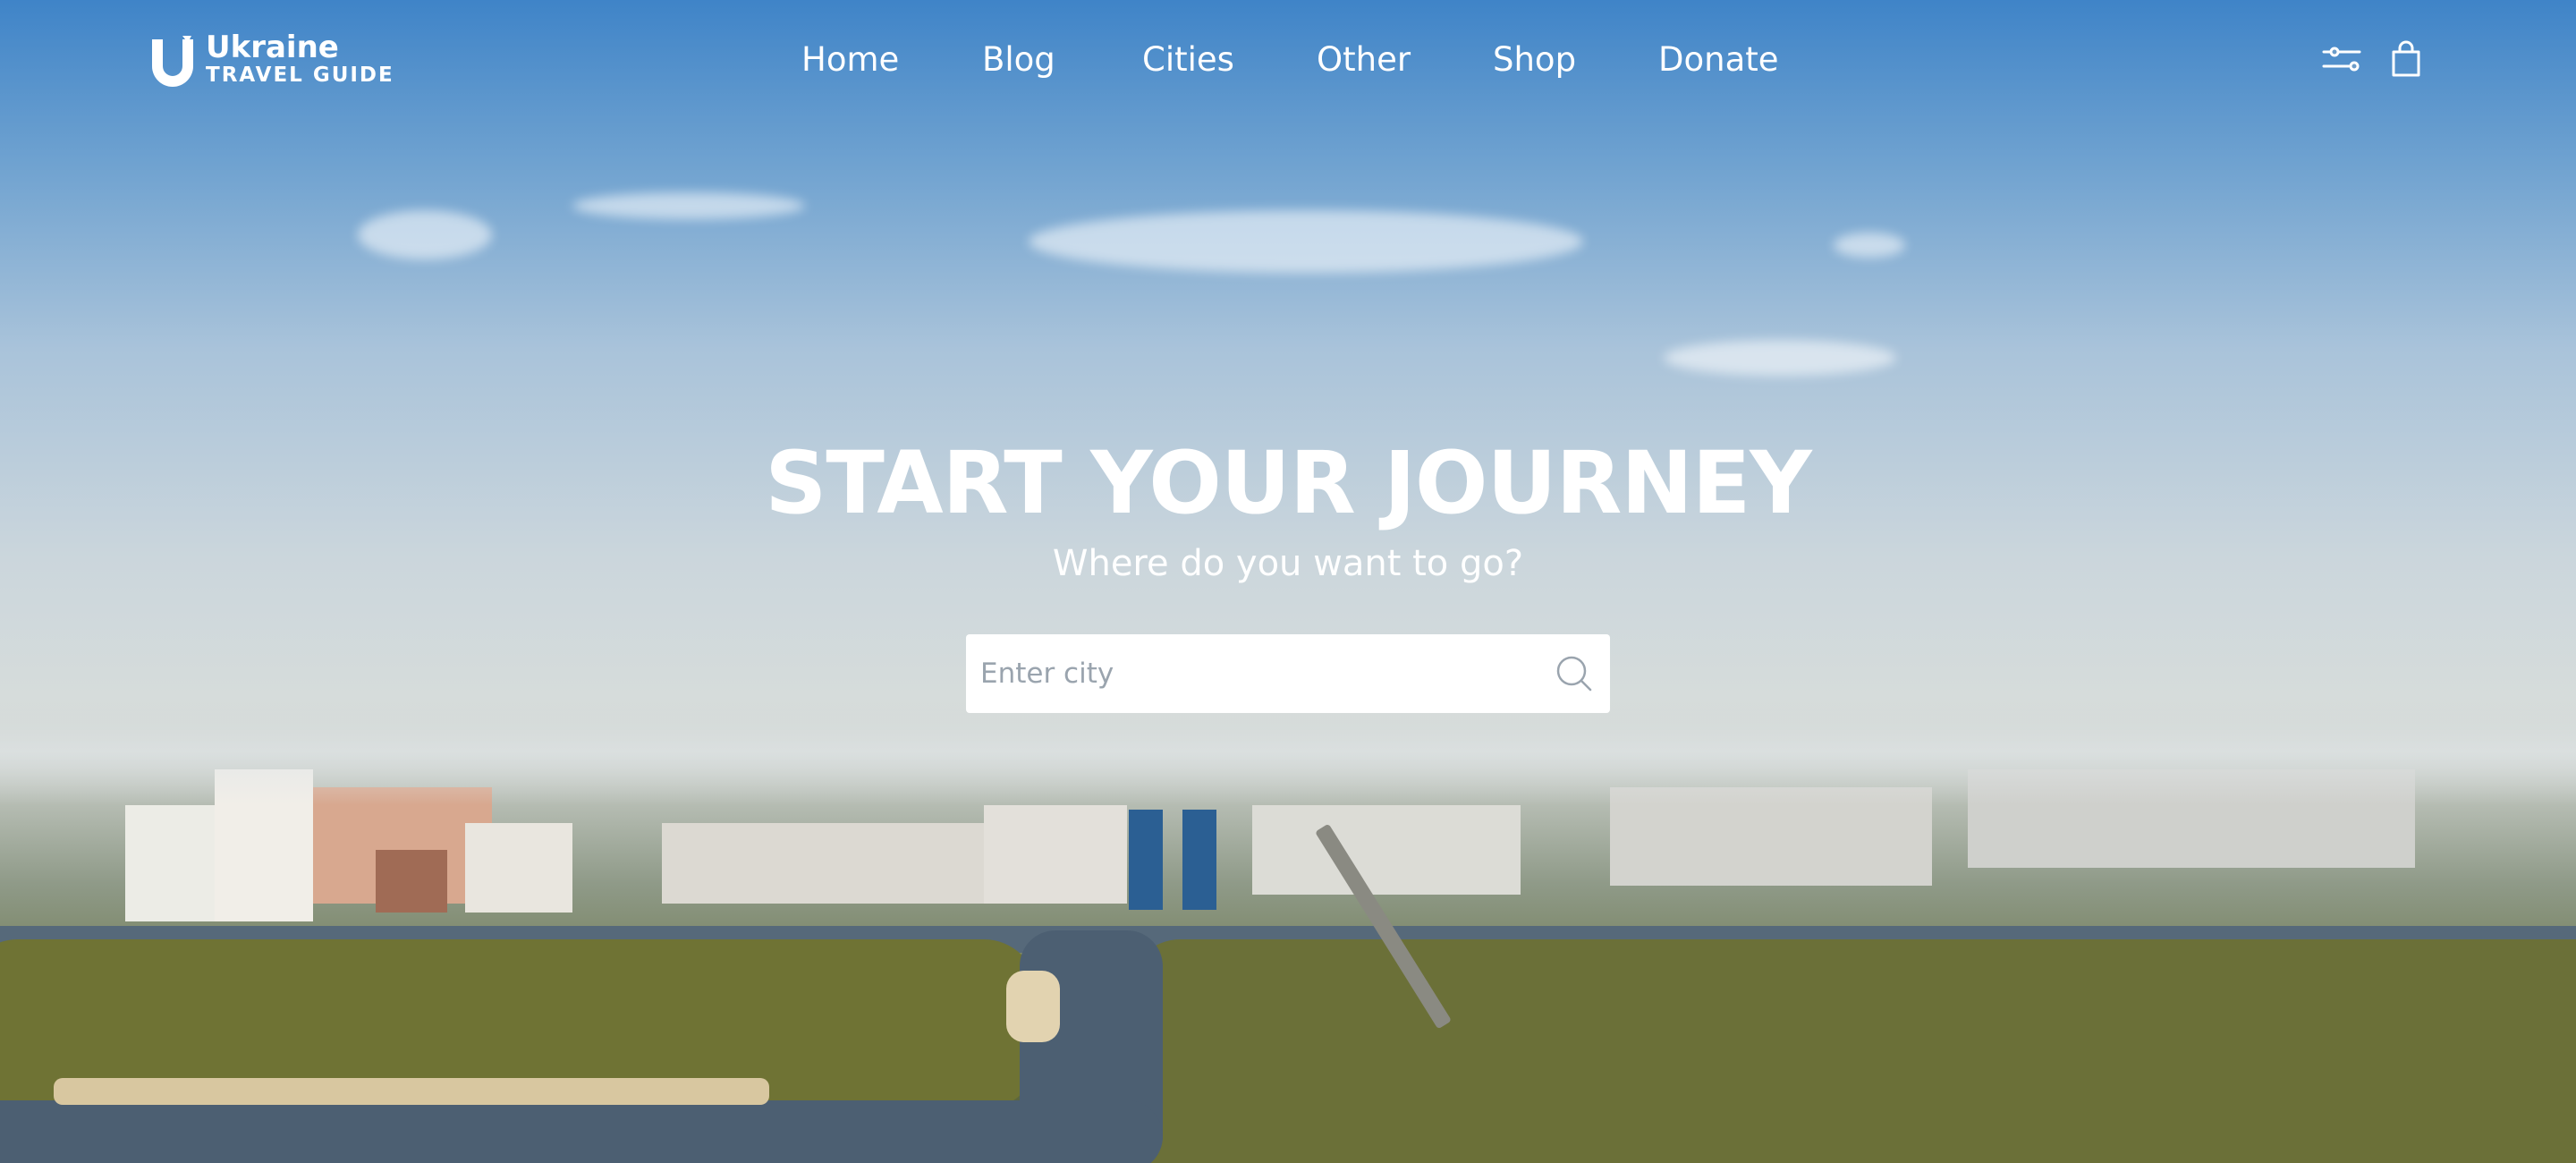 This screenshot has width=2576, height=1163. What do you see at coordinates (272, 48) in the screenshot?
I see `brand-title: Ukraine` at bounding box center [272, 48].